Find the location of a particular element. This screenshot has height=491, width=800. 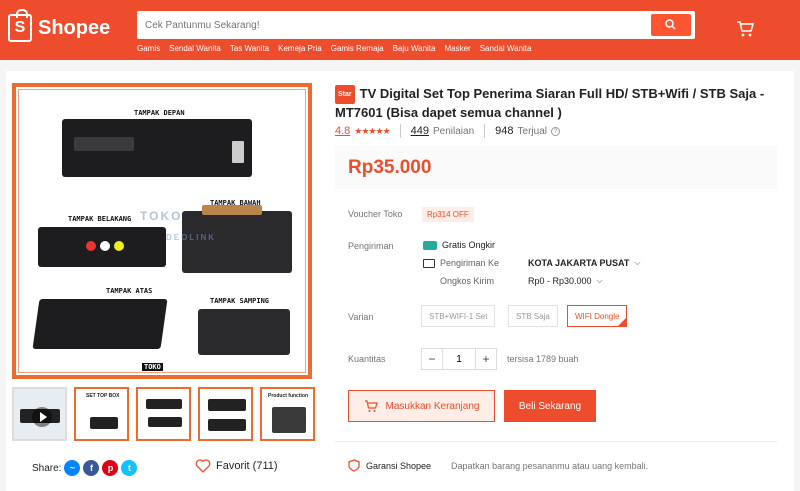

guarantee-title: Garansi Shopee is located at coordinates (399, 465).